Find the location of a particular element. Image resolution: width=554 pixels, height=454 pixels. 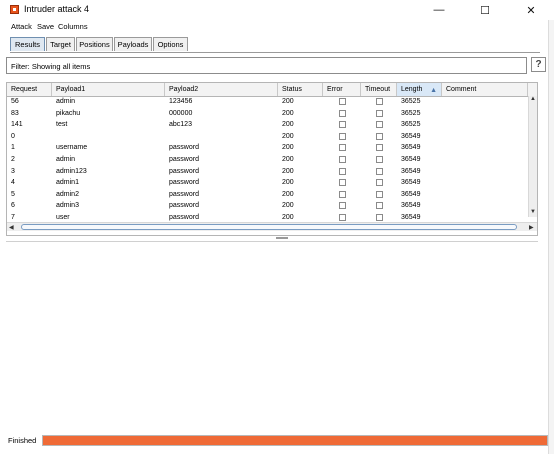

cell-payload1 is located at coordinates (108, 137).